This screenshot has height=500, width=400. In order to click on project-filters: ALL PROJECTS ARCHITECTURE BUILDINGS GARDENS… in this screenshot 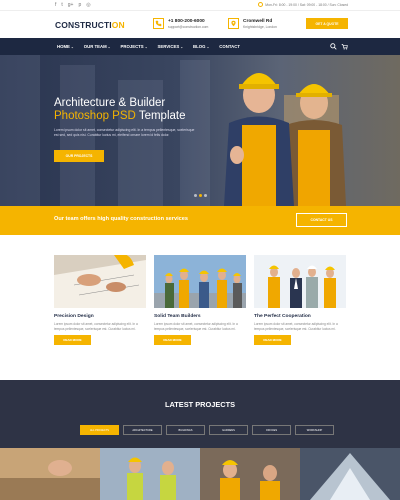, I will do `click(207, 430)`.